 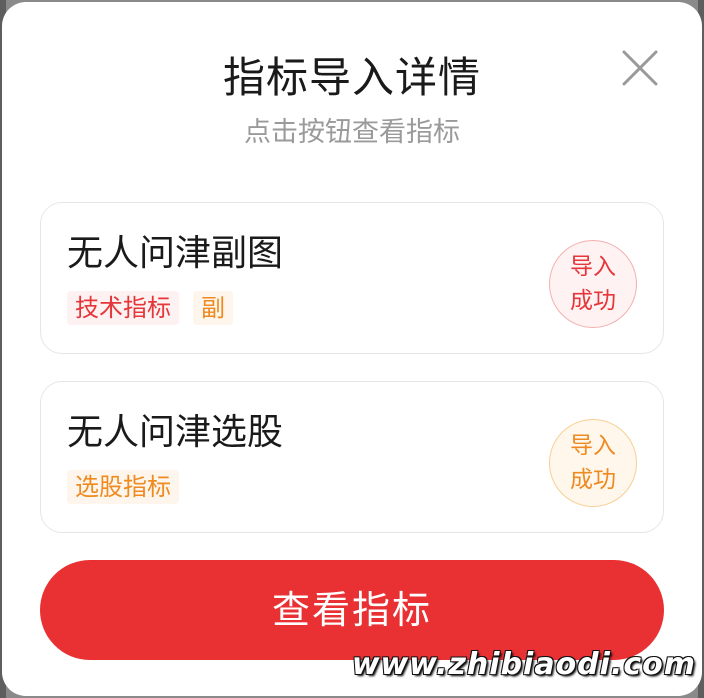 I want to click on watermark: www.zhibiaodi.com, so click(x=523, y=664).